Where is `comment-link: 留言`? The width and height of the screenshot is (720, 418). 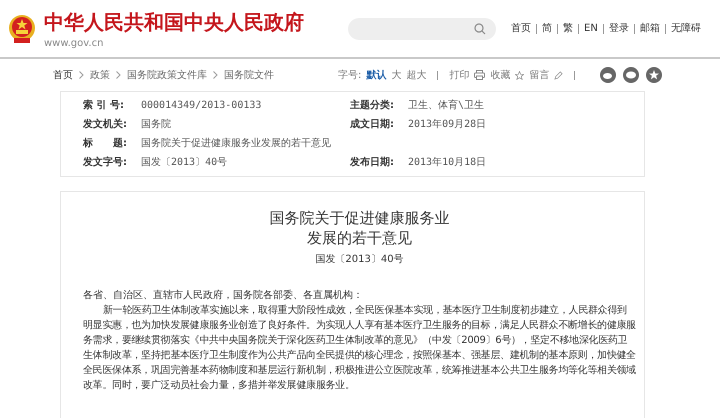
comment-link: 留言 is located at coordinates (539, 75).